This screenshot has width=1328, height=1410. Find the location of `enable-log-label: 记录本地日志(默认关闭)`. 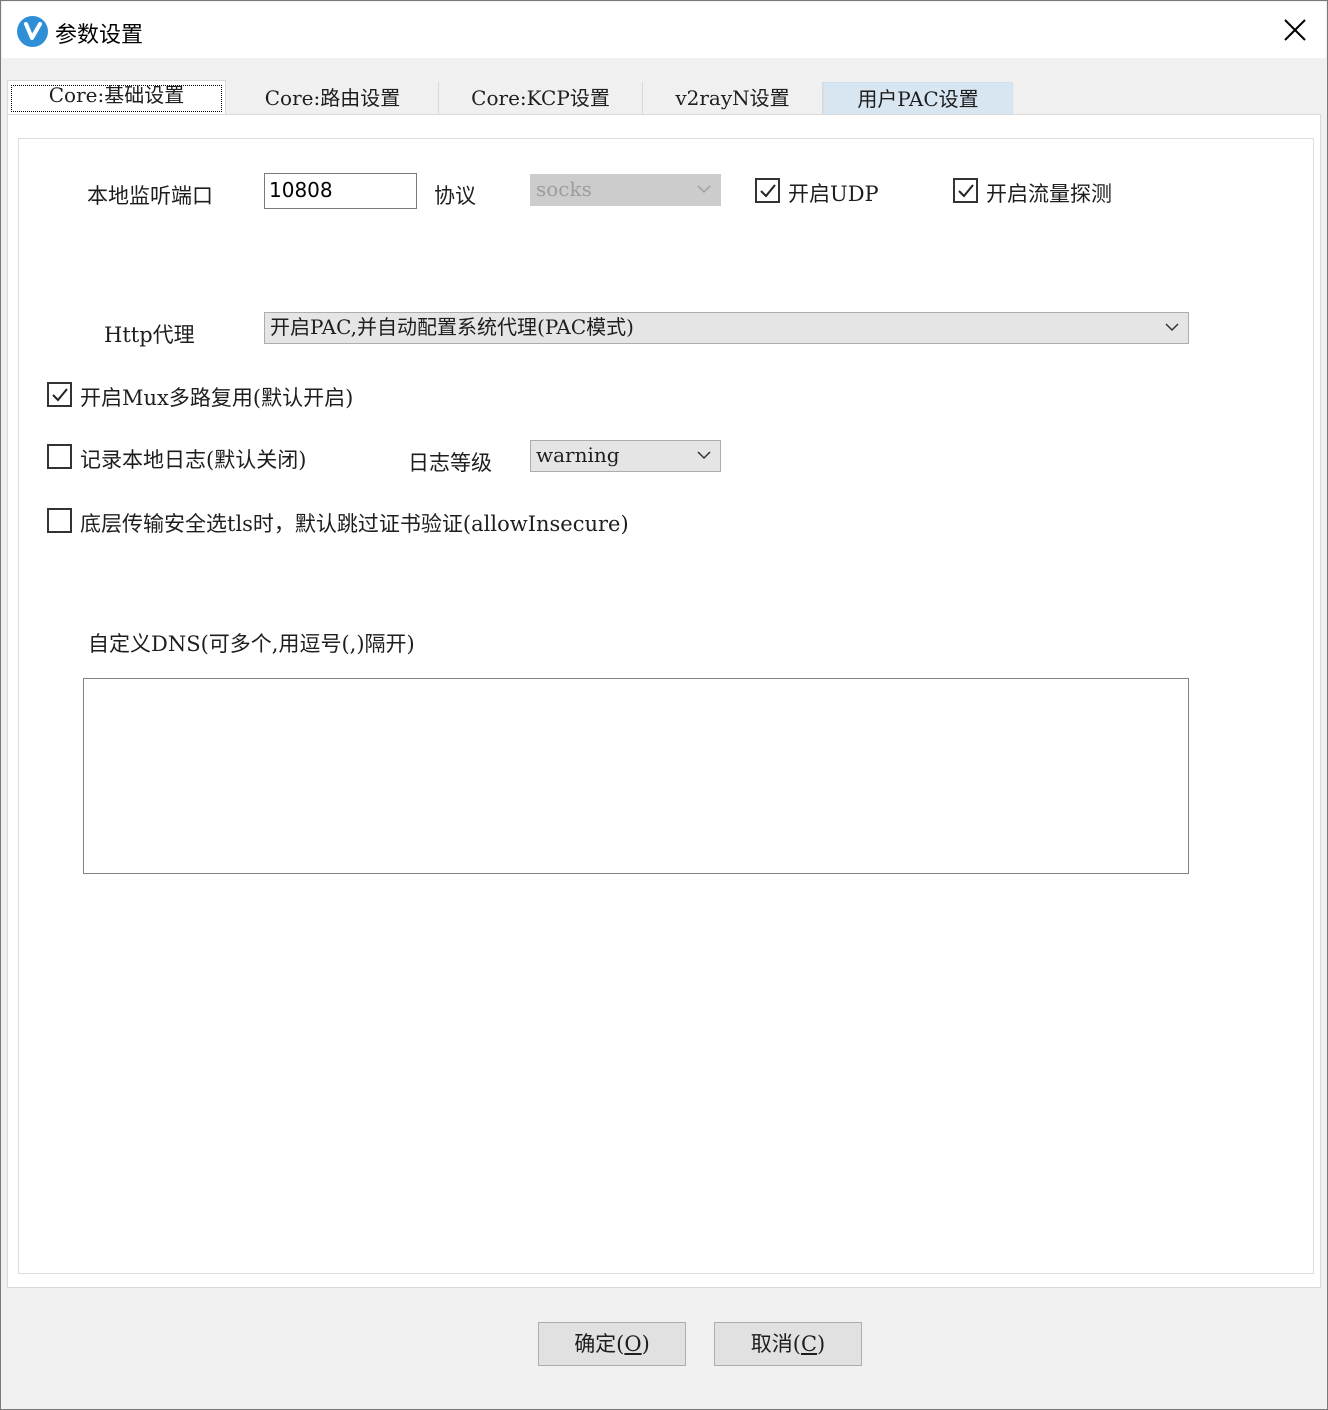

enable-log-label: 记录本地日志(默认关闭) is located at coordinates (193, 459).